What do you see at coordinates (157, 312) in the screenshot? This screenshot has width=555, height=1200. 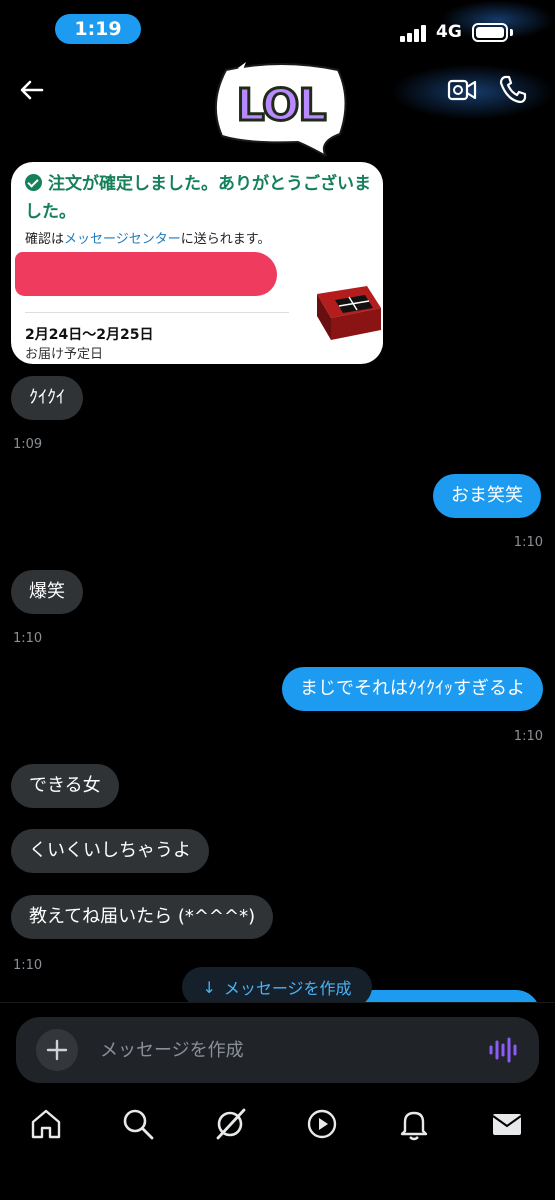 I see `card-divider` at bounding box center [157, 312].